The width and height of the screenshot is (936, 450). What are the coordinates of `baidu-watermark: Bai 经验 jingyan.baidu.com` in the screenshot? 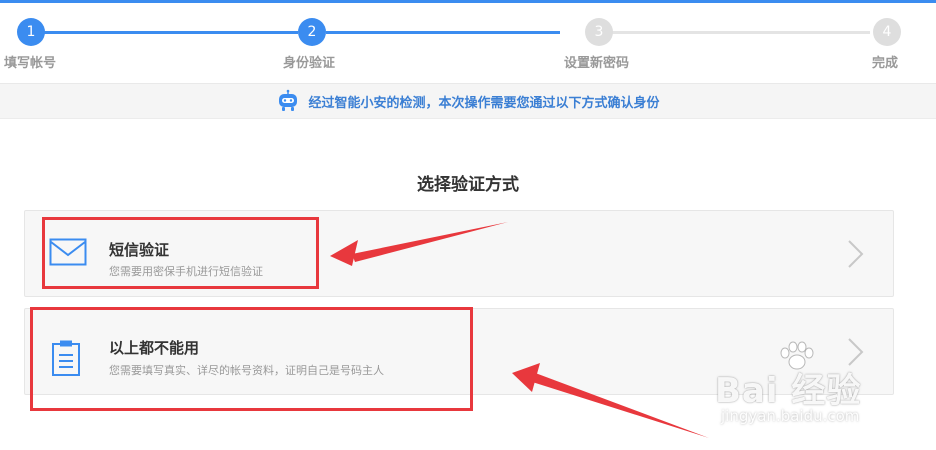 It's located at (815, 385).